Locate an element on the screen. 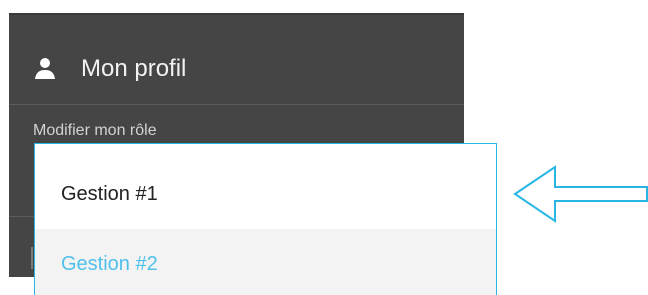 This screenshot has width=648, height=295. modify-role-label: Modifier mon rôle is located at coordinates (95, 130).